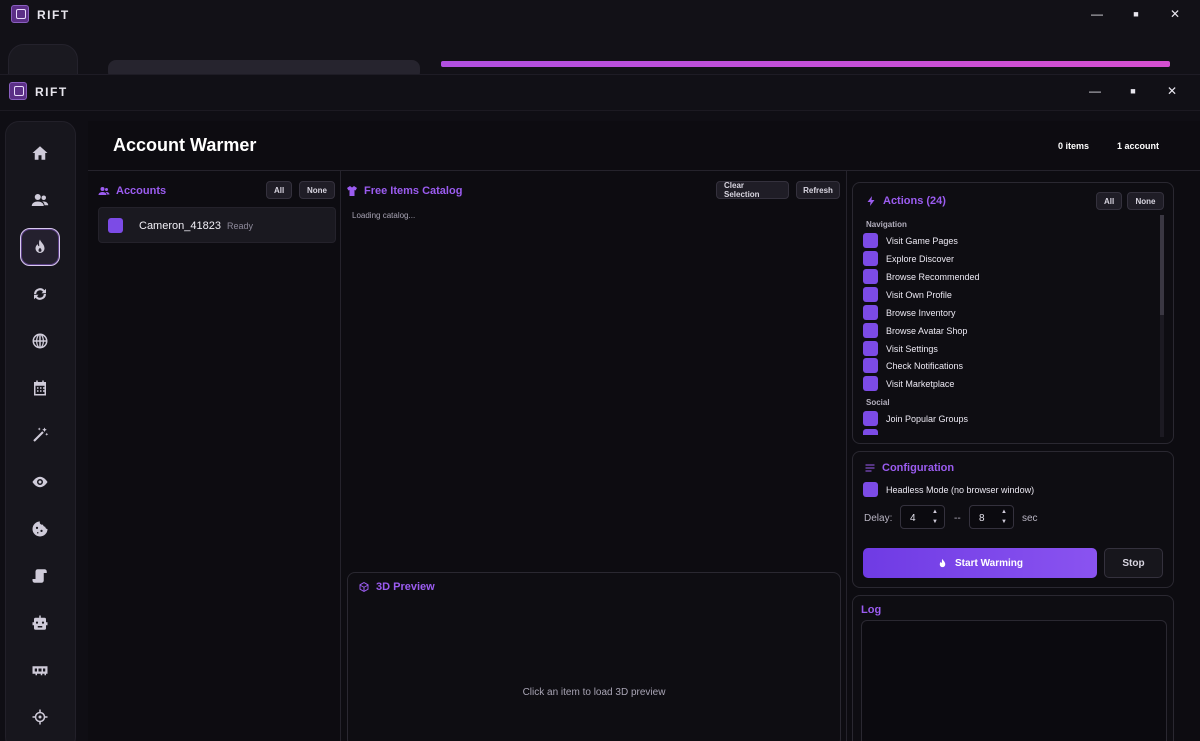 The image size is (1200, 741). I want to click on nav-sync, so click(40, 294).